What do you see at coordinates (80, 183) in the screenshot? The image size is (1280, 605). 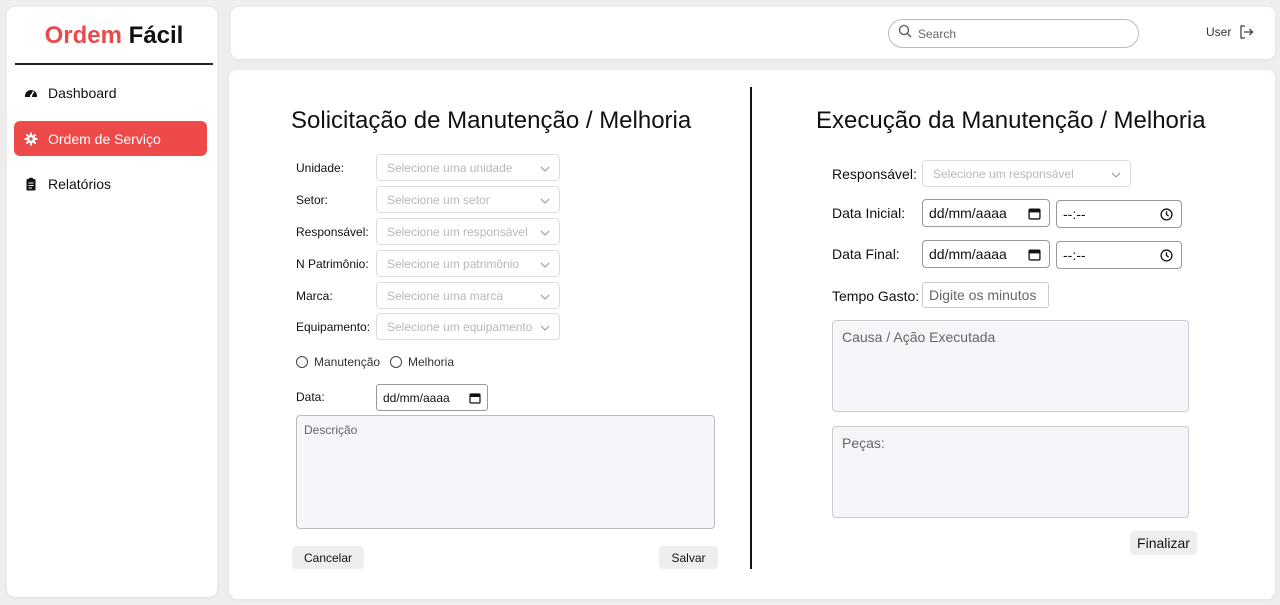 I see `sidebar-item-label: Relatórios` at bounding box center [80, 183].